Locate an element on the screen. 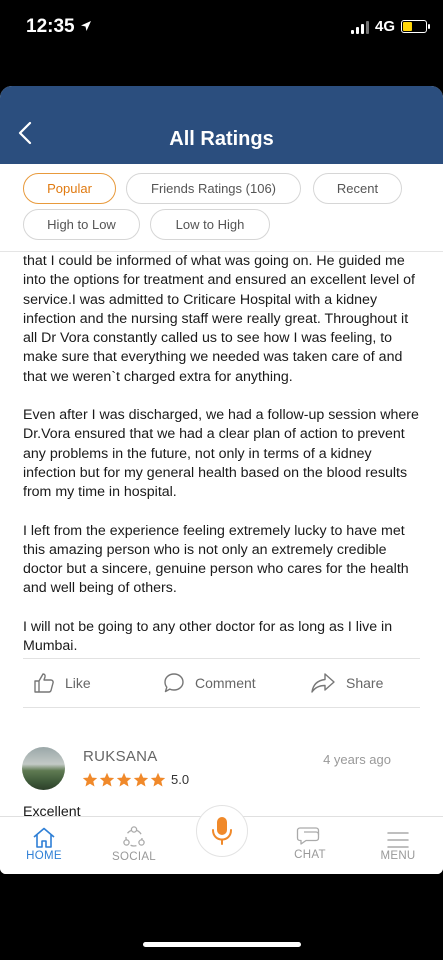 The height and width of the screenshot is (960, 443). tab-menu: MENU is located at coordinates (398, 845).